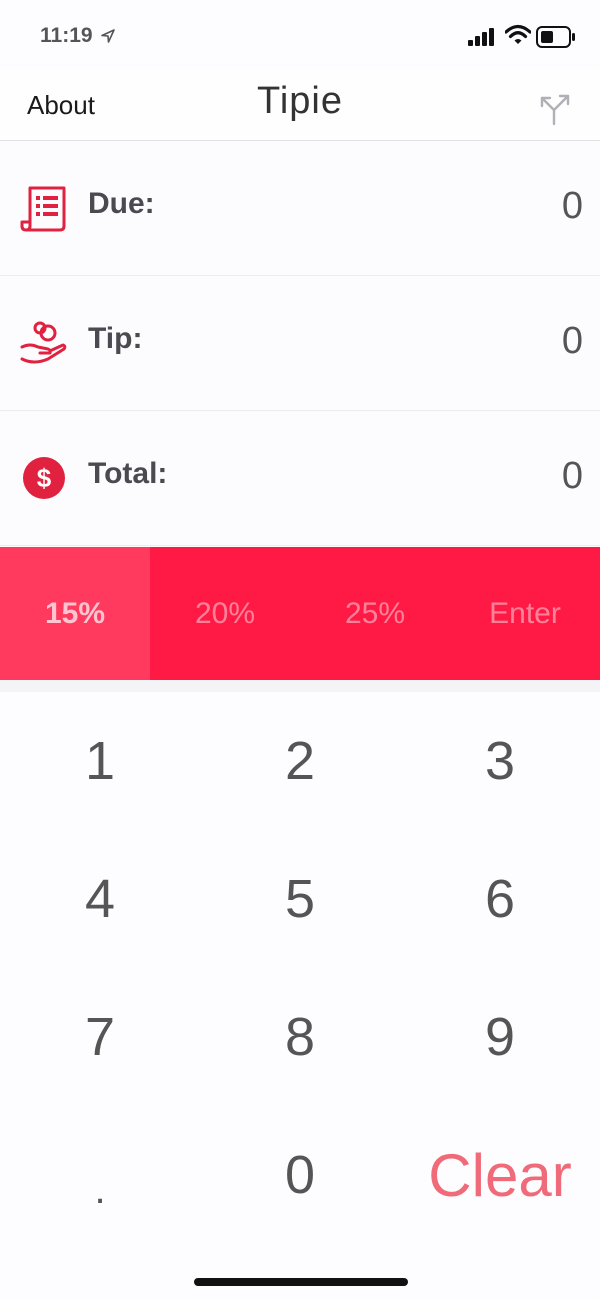 The image size is (600, 1300). I want to click on total-value: 0, so click(572, 476).